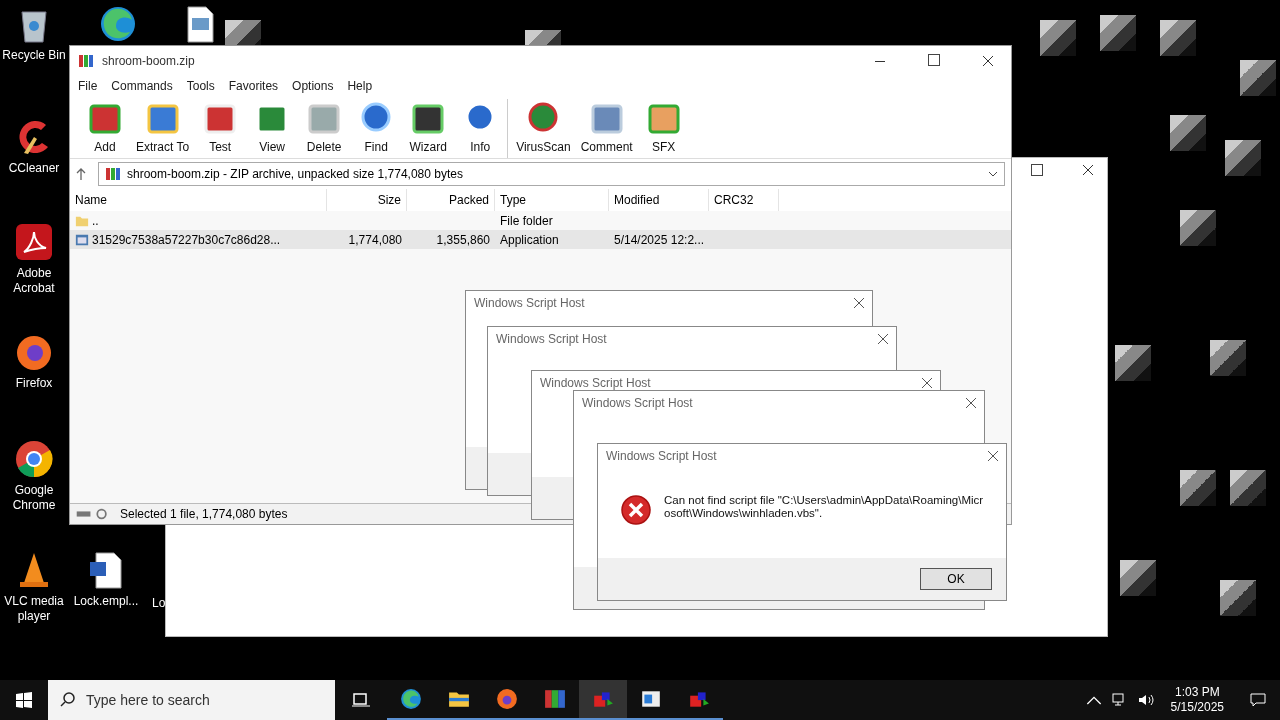 The height and width of the screenshot is (720, 1280). I want to click on clock-date: 5/15/2025, so click(1197, 707).